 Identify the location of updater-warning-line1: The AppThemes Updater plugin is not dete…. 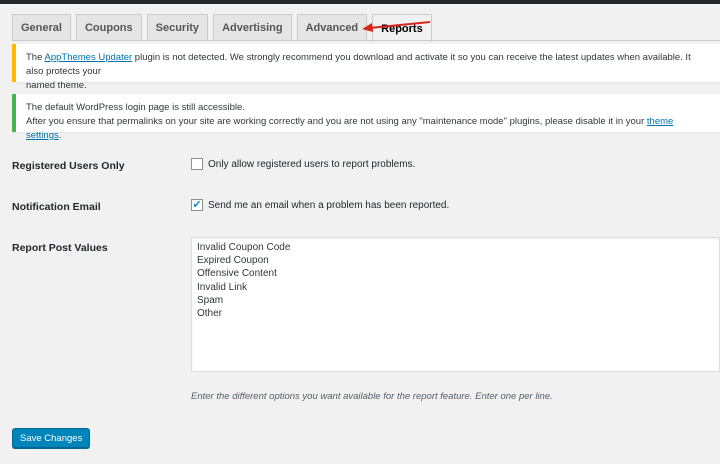
(358, 64).